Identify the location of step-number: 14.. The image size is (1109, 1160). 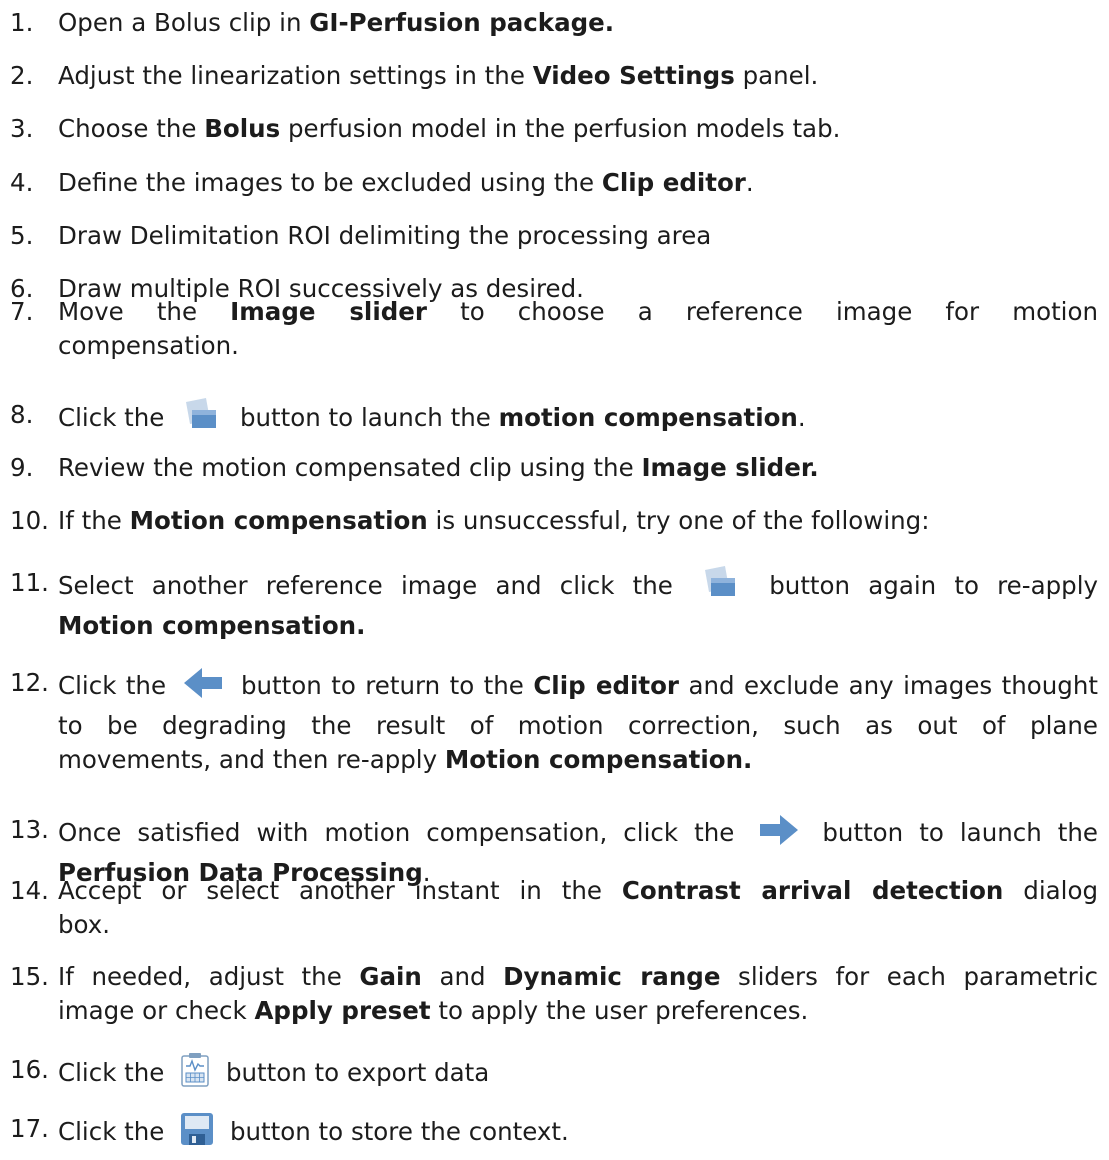
(29, 890).